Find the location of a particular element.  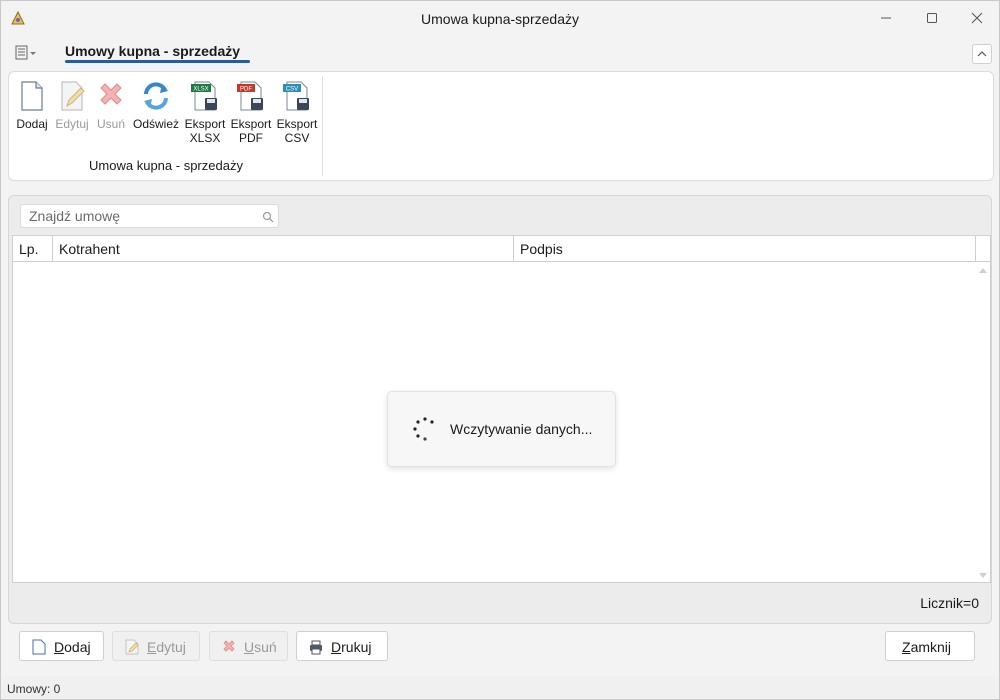

export-csv-icon: CSV is located at coordinates (296, 96).